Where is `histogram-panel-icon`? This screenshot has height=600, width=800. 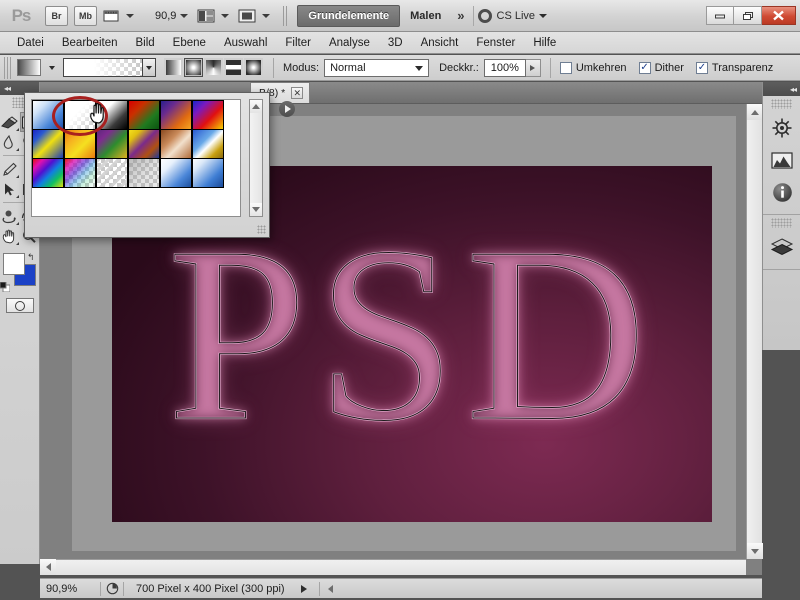
histogram-panel-icon is located at coordinates (781, 160).